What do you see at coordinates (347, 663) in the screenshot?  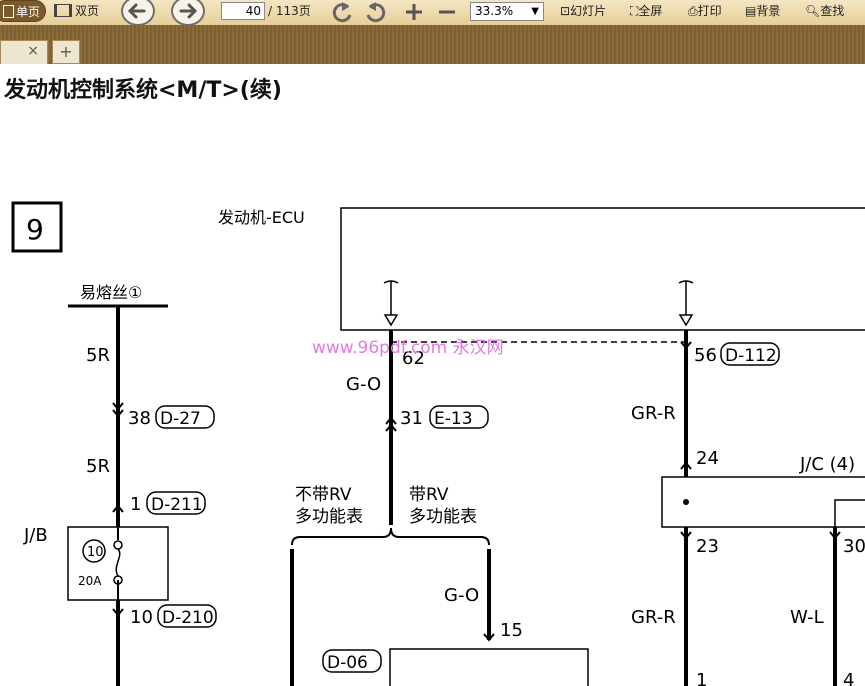 I see `connector-code: D-06` at bounding box center [347, 663].